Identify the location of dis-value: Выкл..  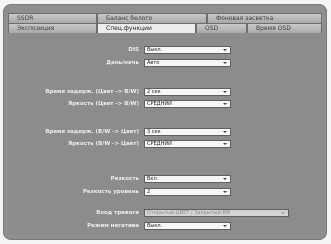
(155, 50).